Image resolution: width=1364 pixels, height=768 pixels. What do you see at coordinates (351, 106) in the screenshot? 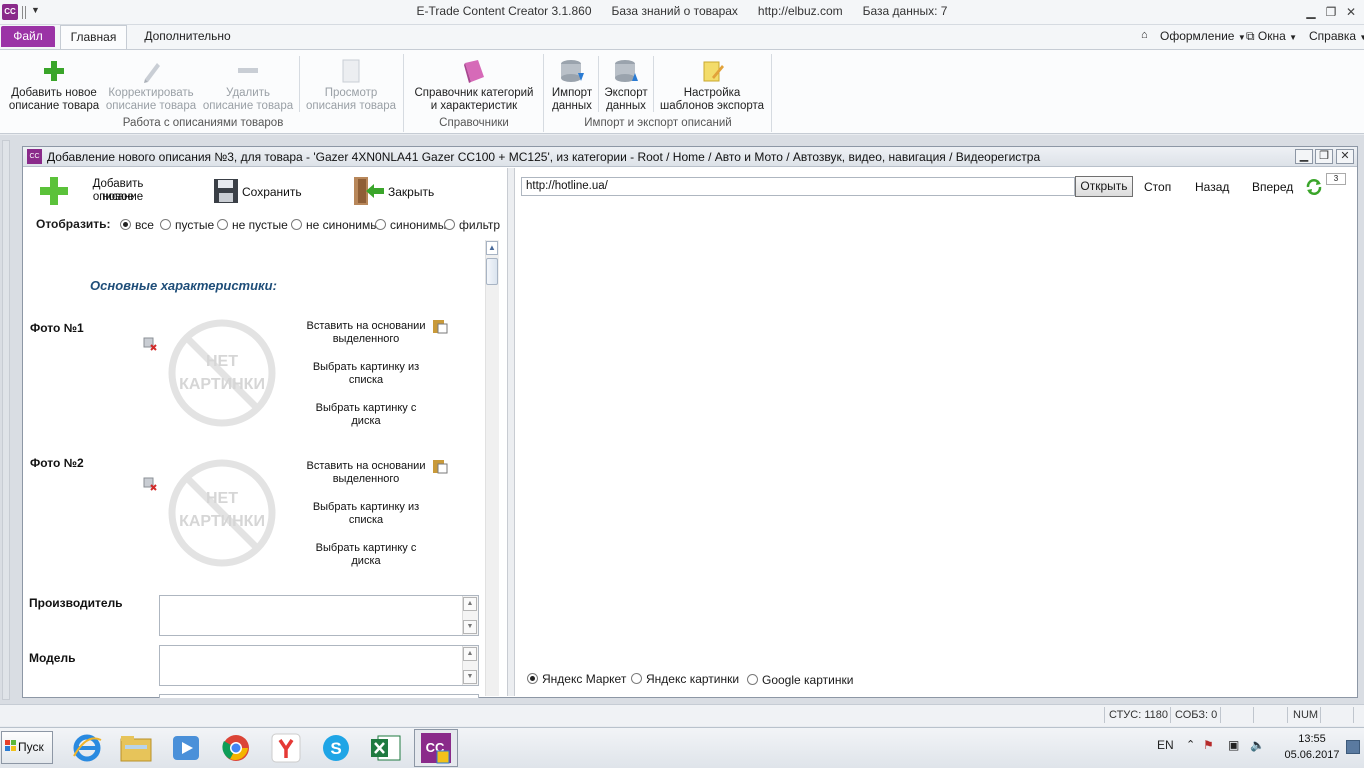
I see `view-description-label2: описания товара` at bounding box center [351, 106].